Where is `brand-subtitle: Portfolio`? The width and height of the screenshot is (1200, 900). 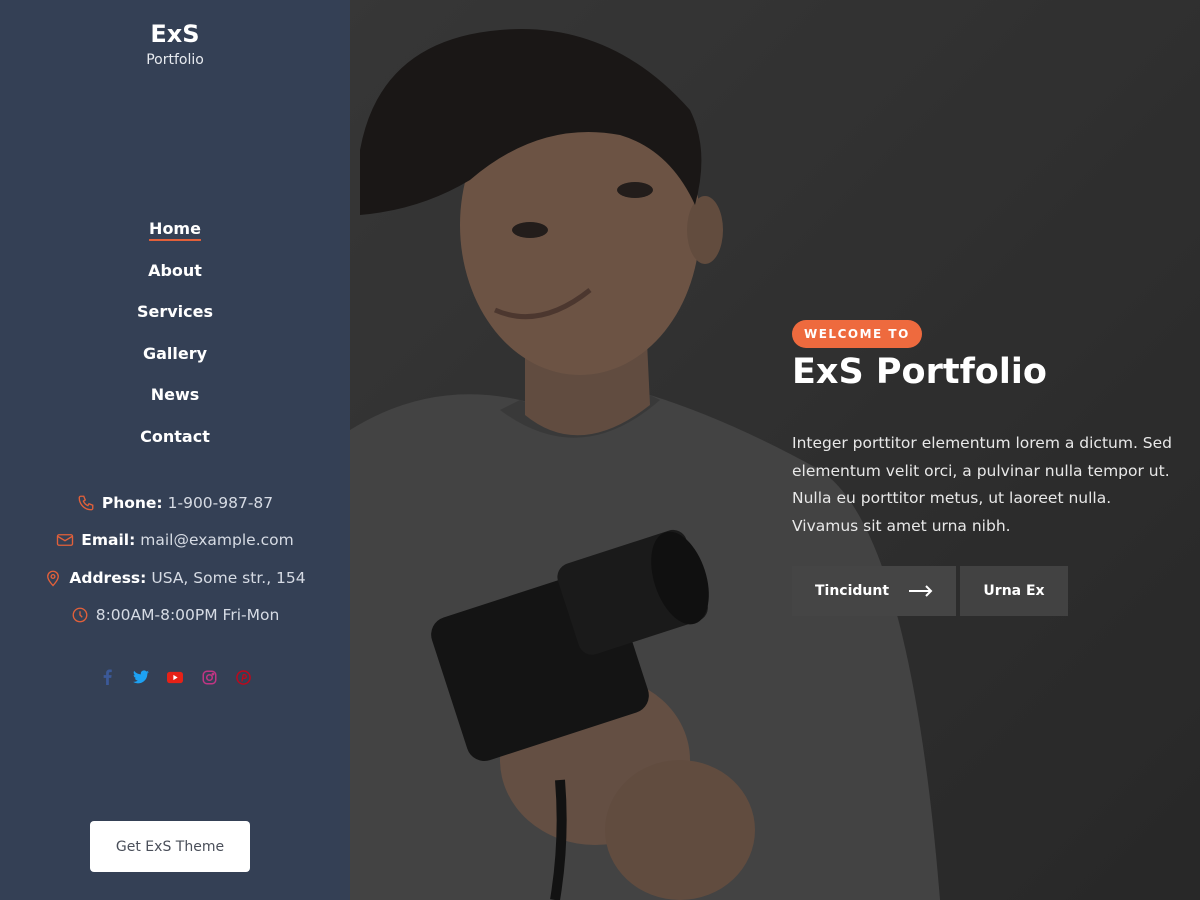
brand-subtitle: Portfolio is located at coordinates (175, 60).